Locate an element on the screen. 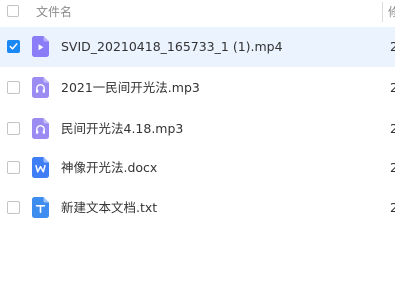 The height and width of the screenshot is (289, 395). file-name: SVID_20210418_165733_1 (1).mp4 is located at coordinates (172, 47).